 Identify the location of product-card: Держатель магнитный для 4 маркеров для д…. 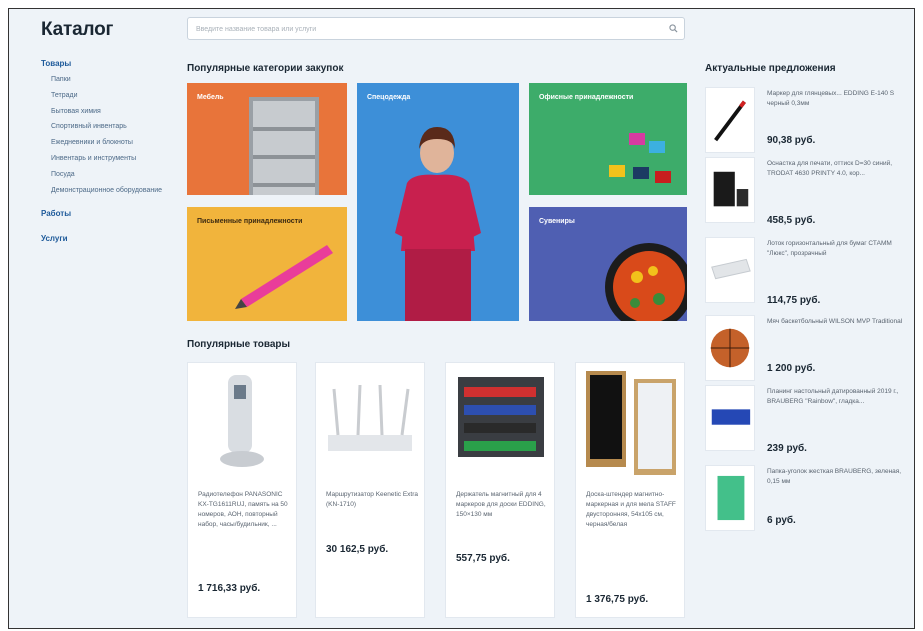
(500, 490).